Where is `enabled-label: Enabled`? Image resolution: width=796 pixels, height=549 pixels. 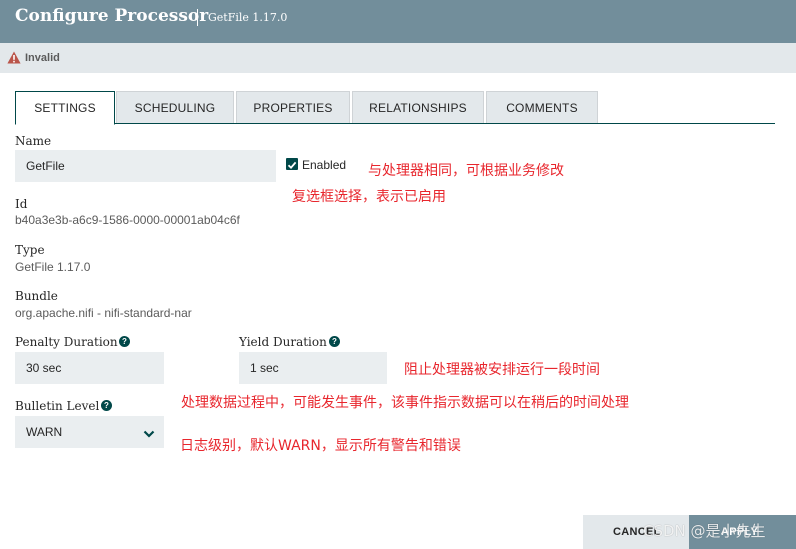 enabled-label: Enabled is located at coordinates (324, 165).